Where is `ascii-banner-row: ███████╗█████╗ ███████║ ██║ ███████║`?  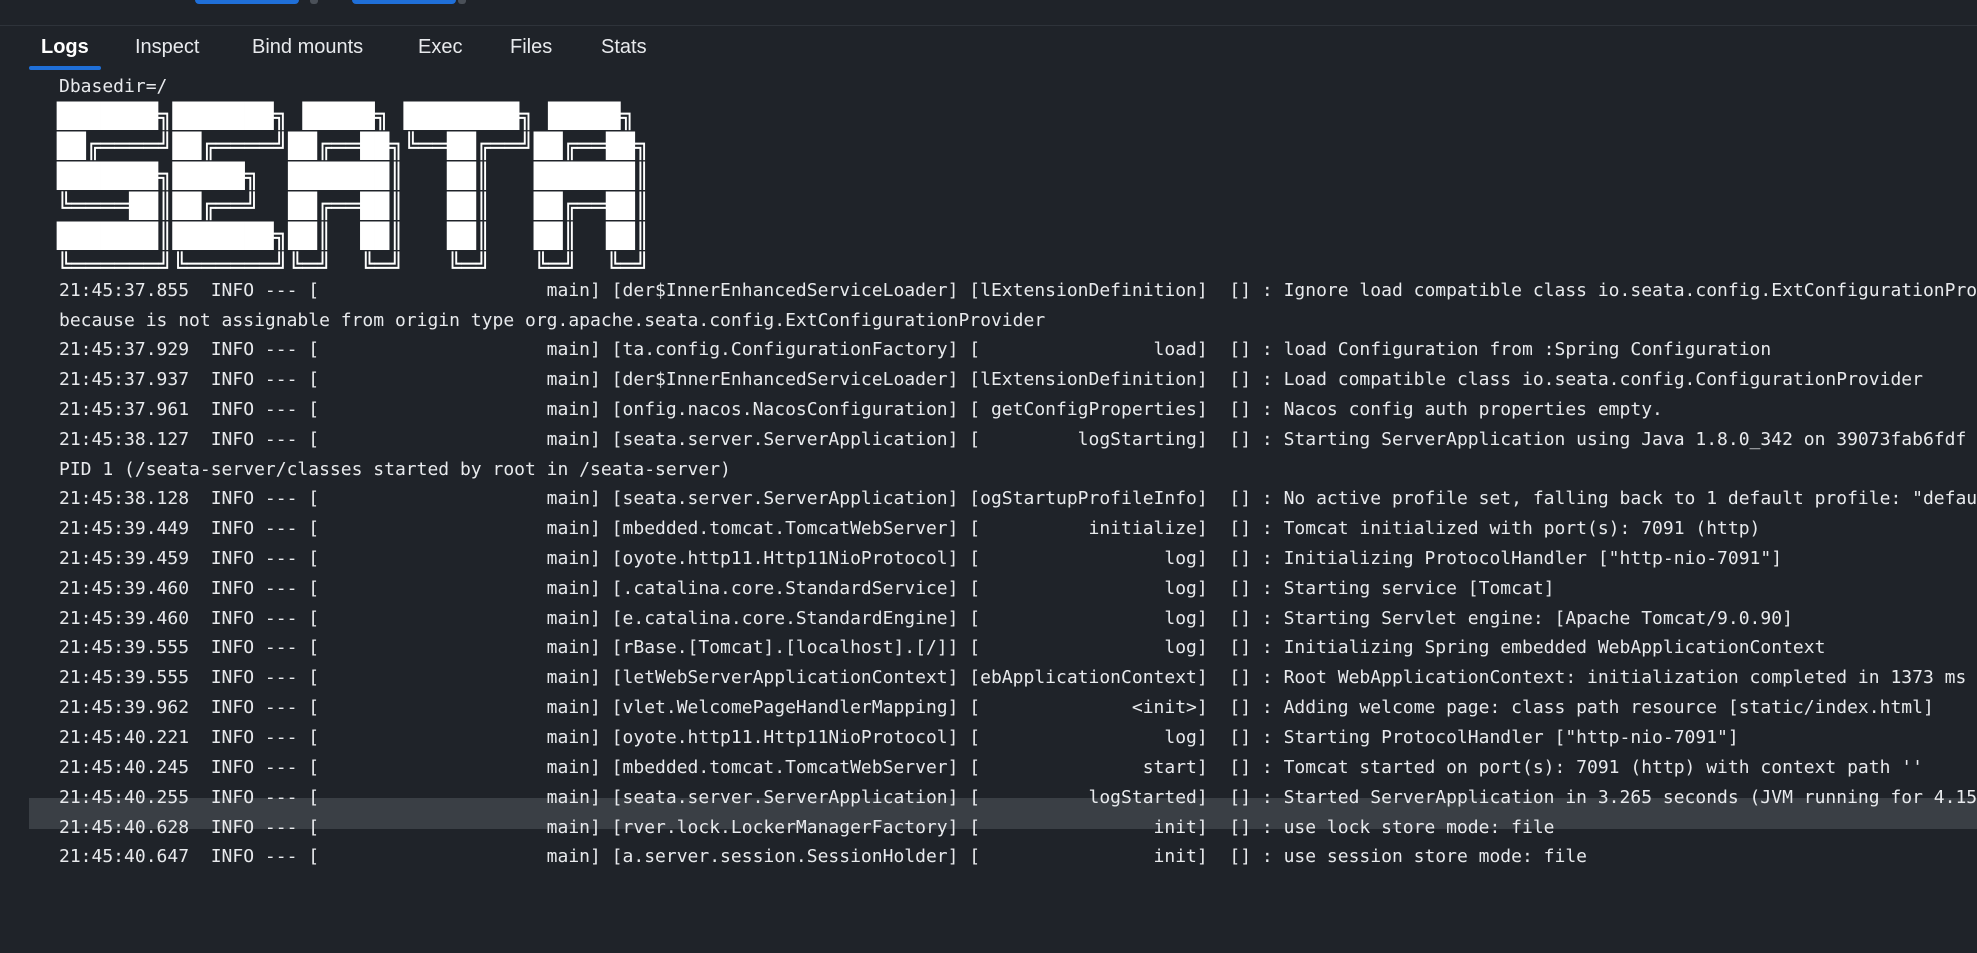 ascii-banner-row: ███████╗█████╗ ███████║ ██║ ███████║ is located at coordinates (353, 176).